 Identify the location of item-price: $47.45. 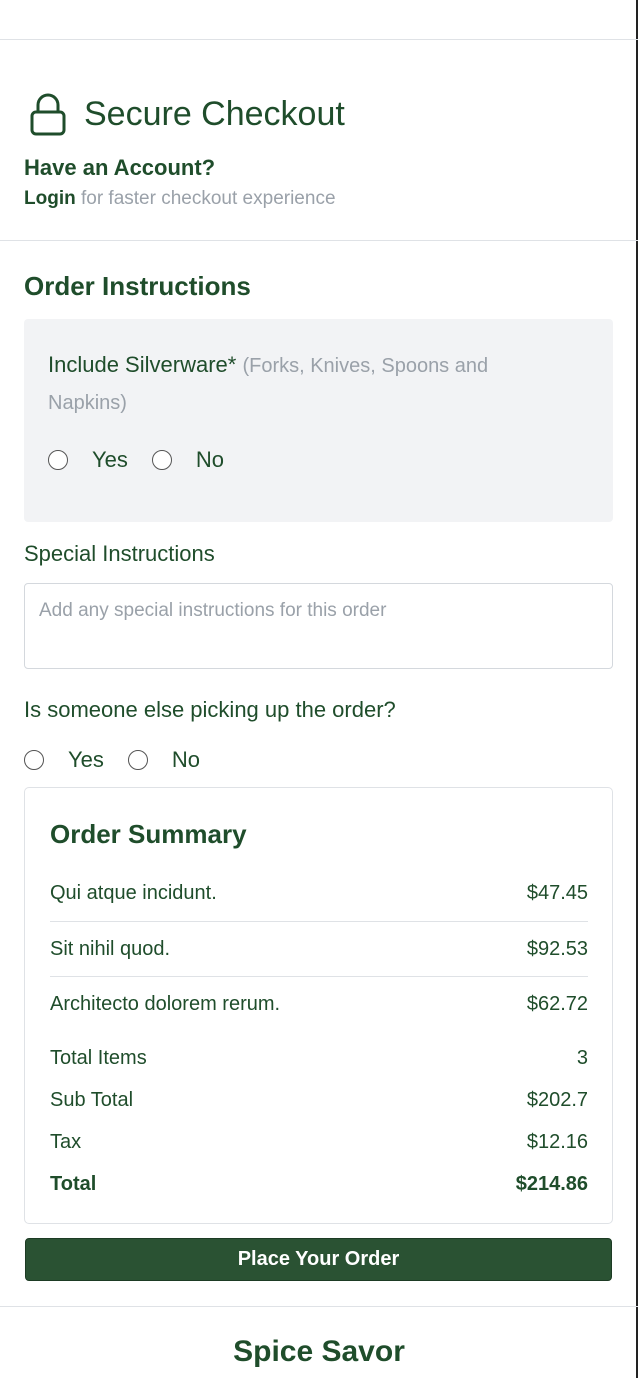
(557, 893).